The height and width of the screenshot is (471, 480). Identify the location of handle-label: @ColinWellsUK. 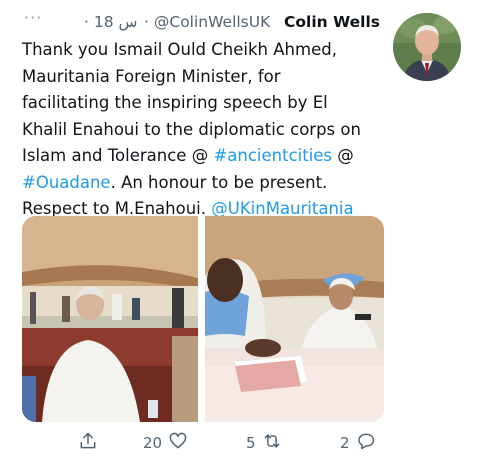
(212, 22).